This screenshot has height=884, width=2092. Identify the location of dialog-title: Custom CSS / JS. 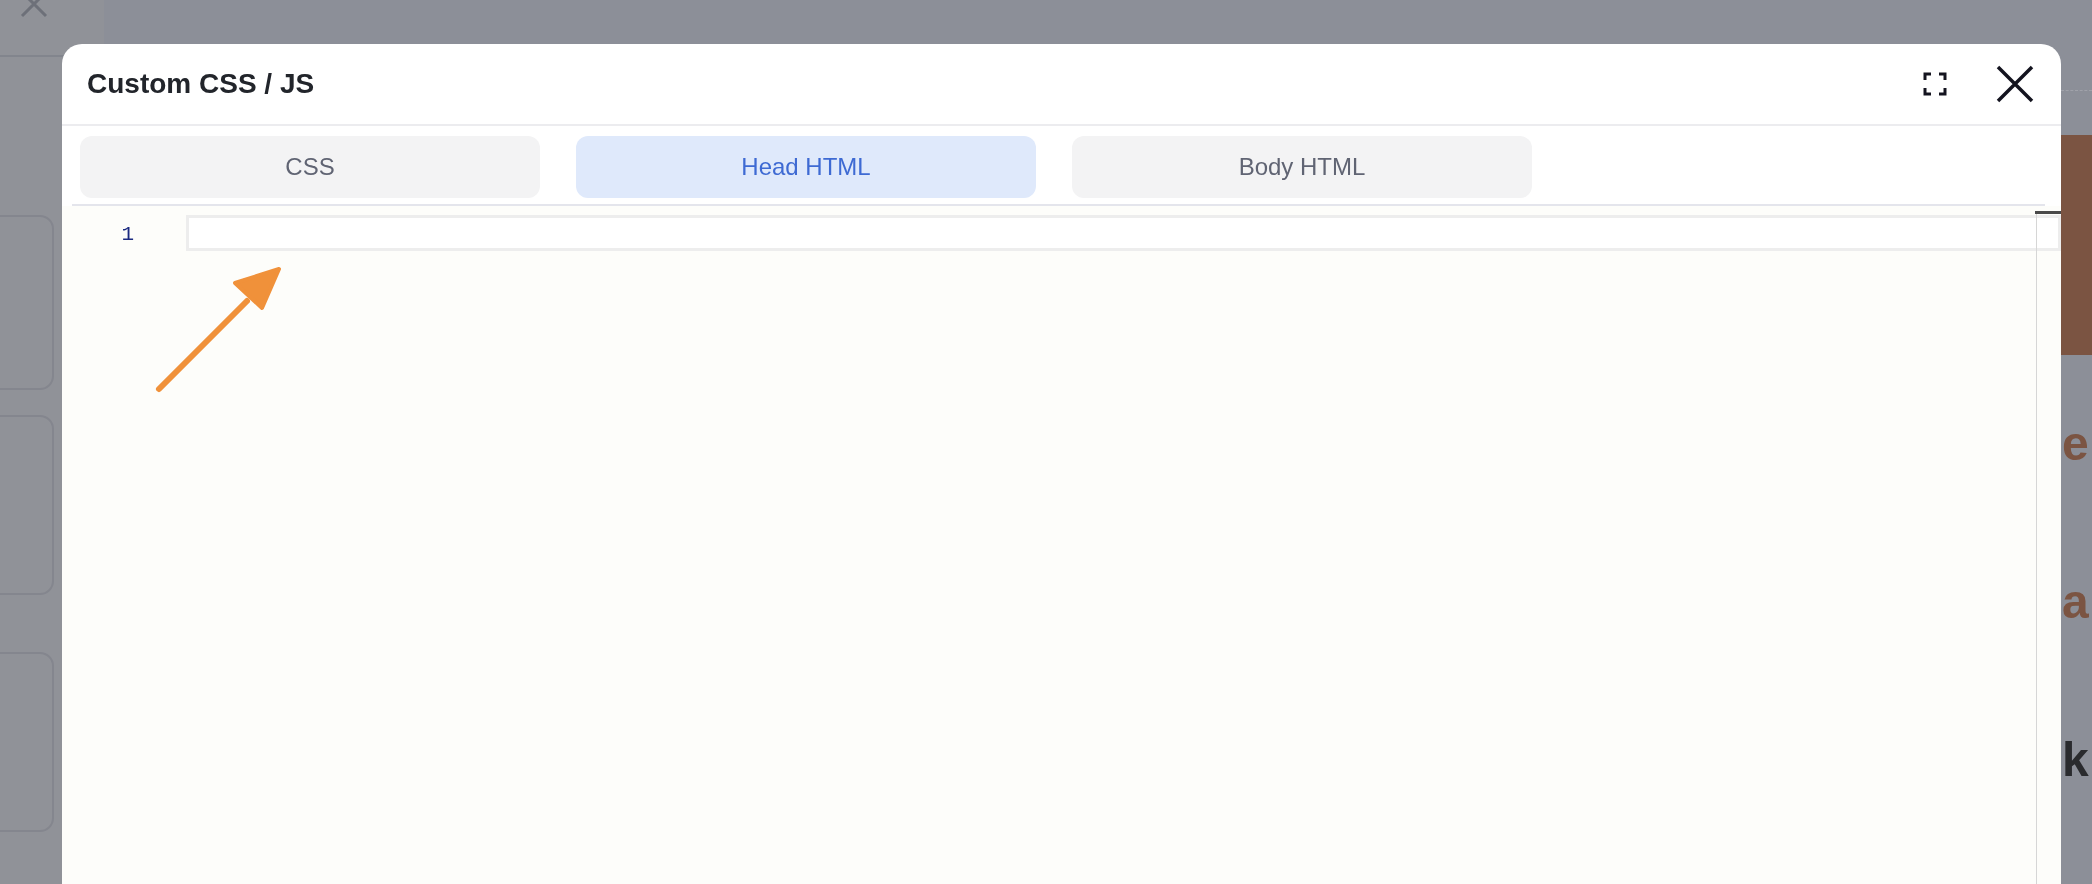
(201, 84).